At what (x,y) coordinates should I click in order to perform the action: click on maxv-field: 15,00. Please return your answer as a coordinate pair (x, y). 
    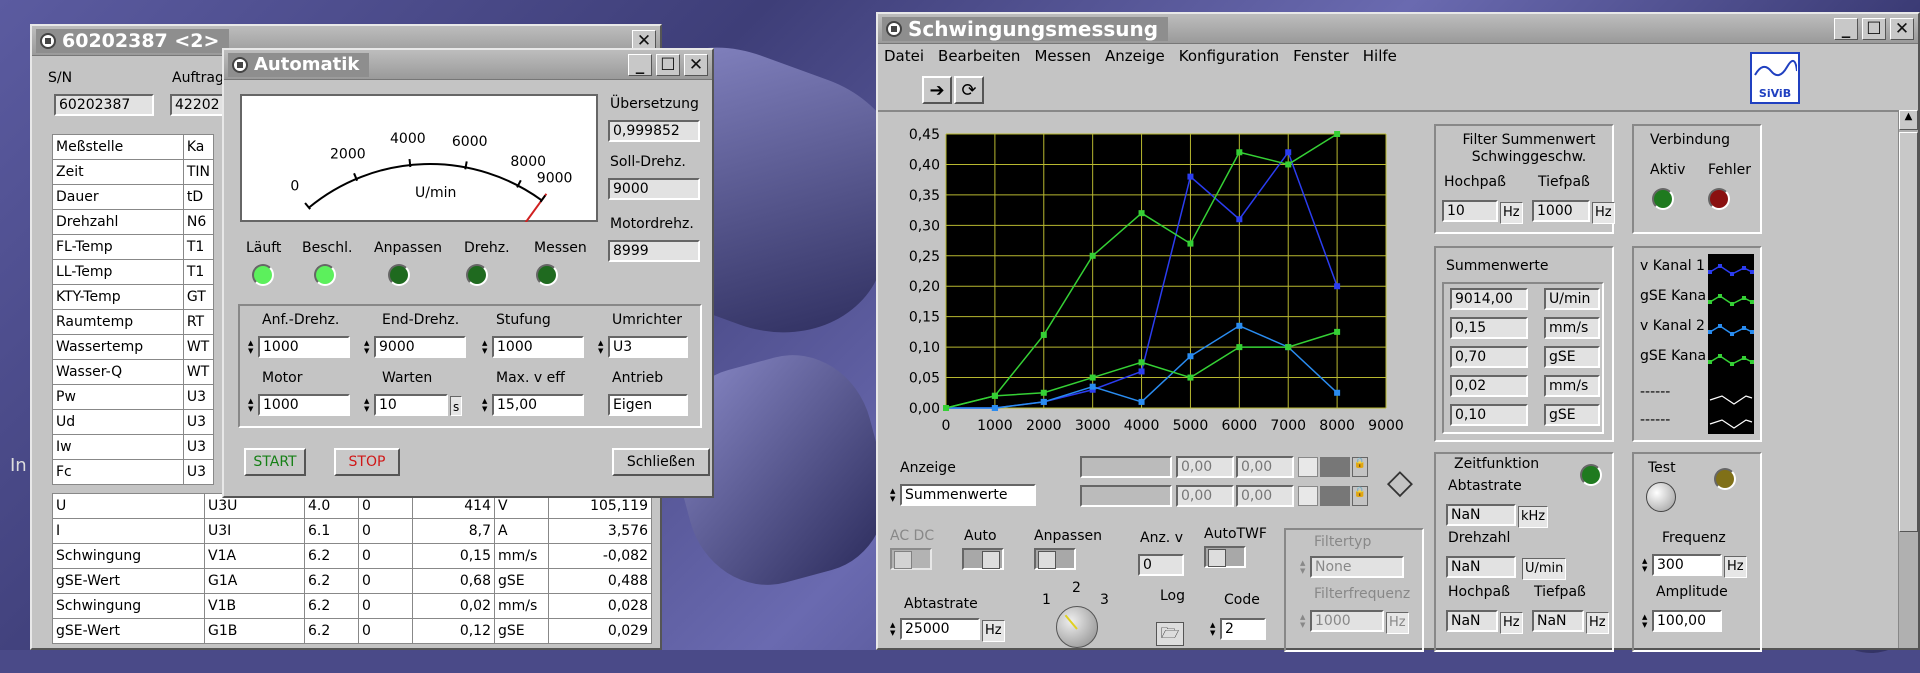
    Looking at the image, I should click on (538, 405).